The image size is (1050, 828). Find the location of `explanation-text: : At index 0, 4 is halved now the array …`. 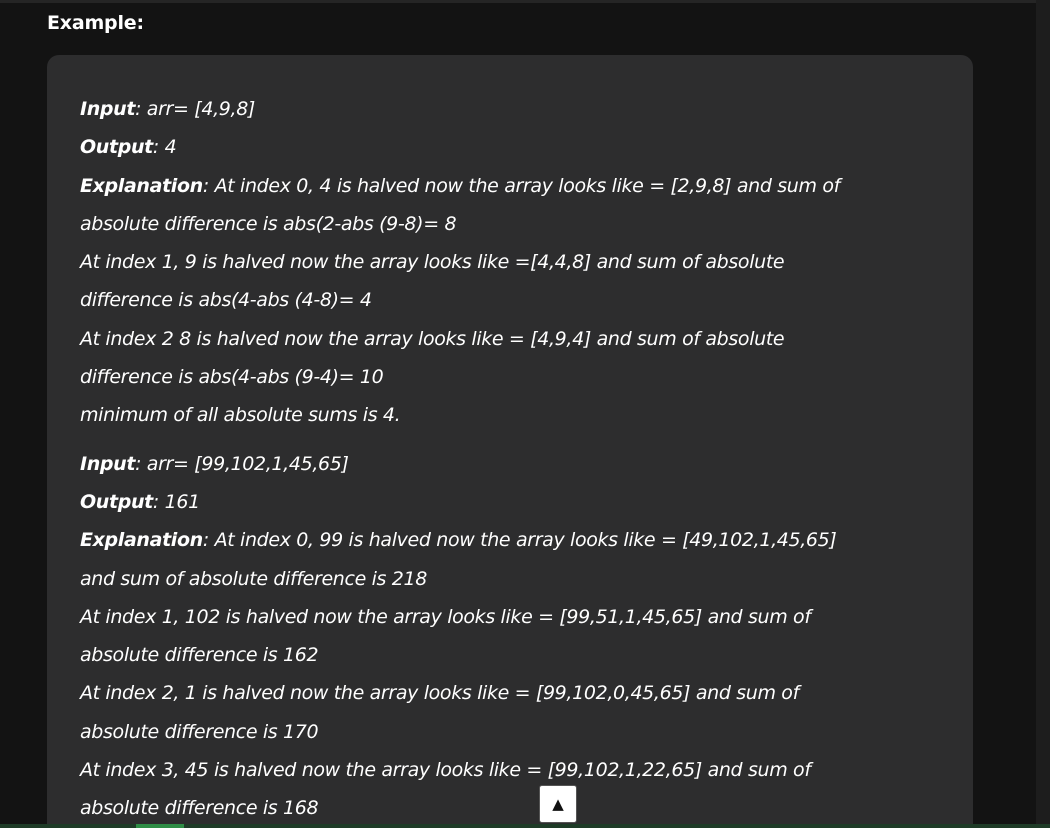

explanation-text: : At index 0, 4 is halved now the array … is located at coordinates (521, 185).